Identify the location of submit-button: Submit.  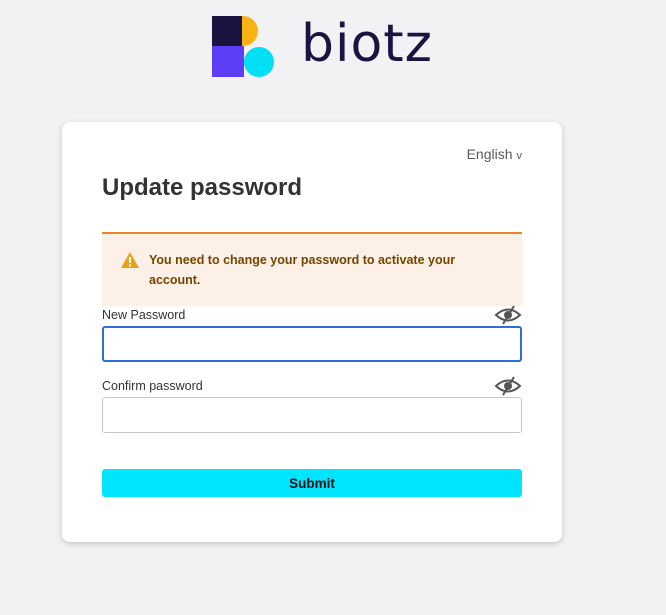
(312, 483).